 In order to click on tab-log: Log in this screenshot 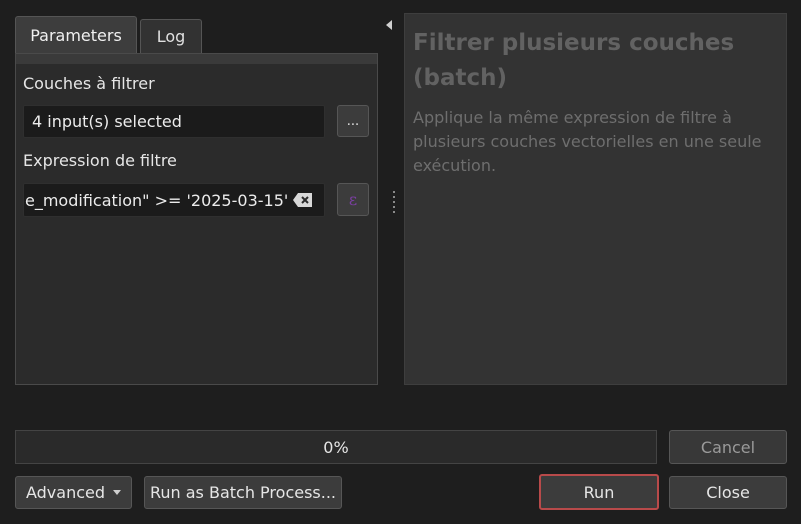, I will do `click(171, 36)`.